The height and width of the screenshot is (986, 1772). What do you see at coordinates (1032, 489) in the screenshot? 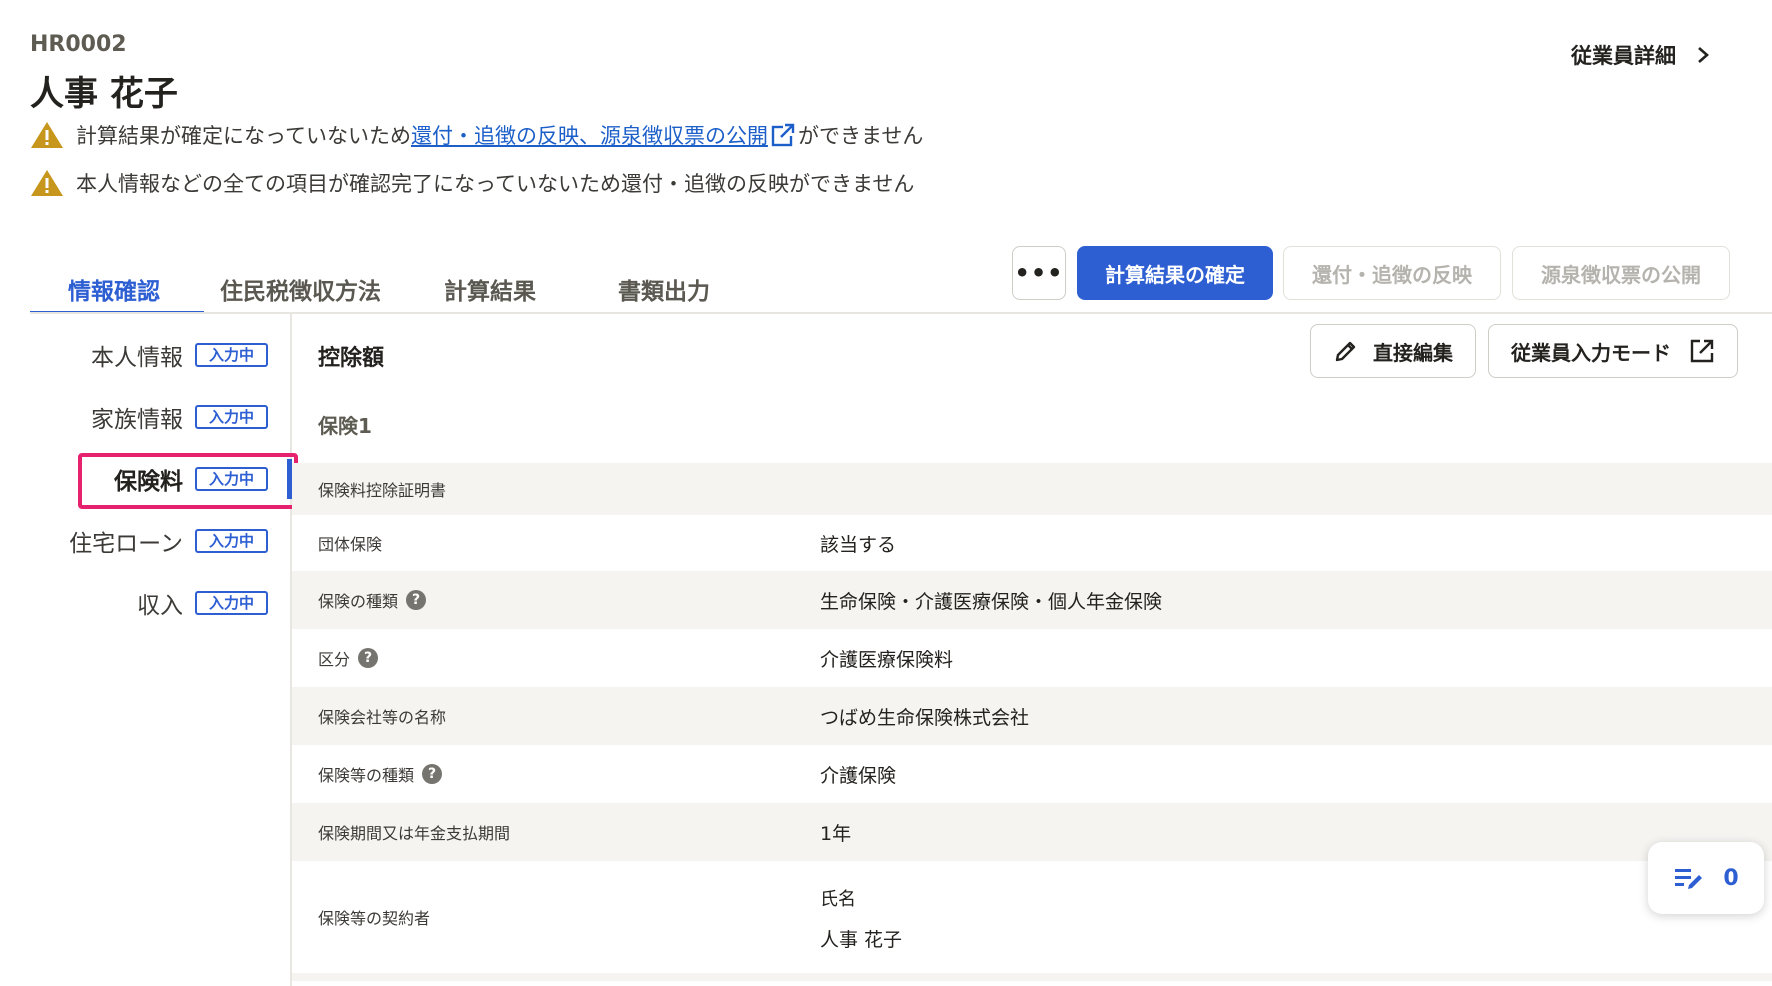
I see `table-row: 保険料控除証明書` at bounding box center [1032, 489].